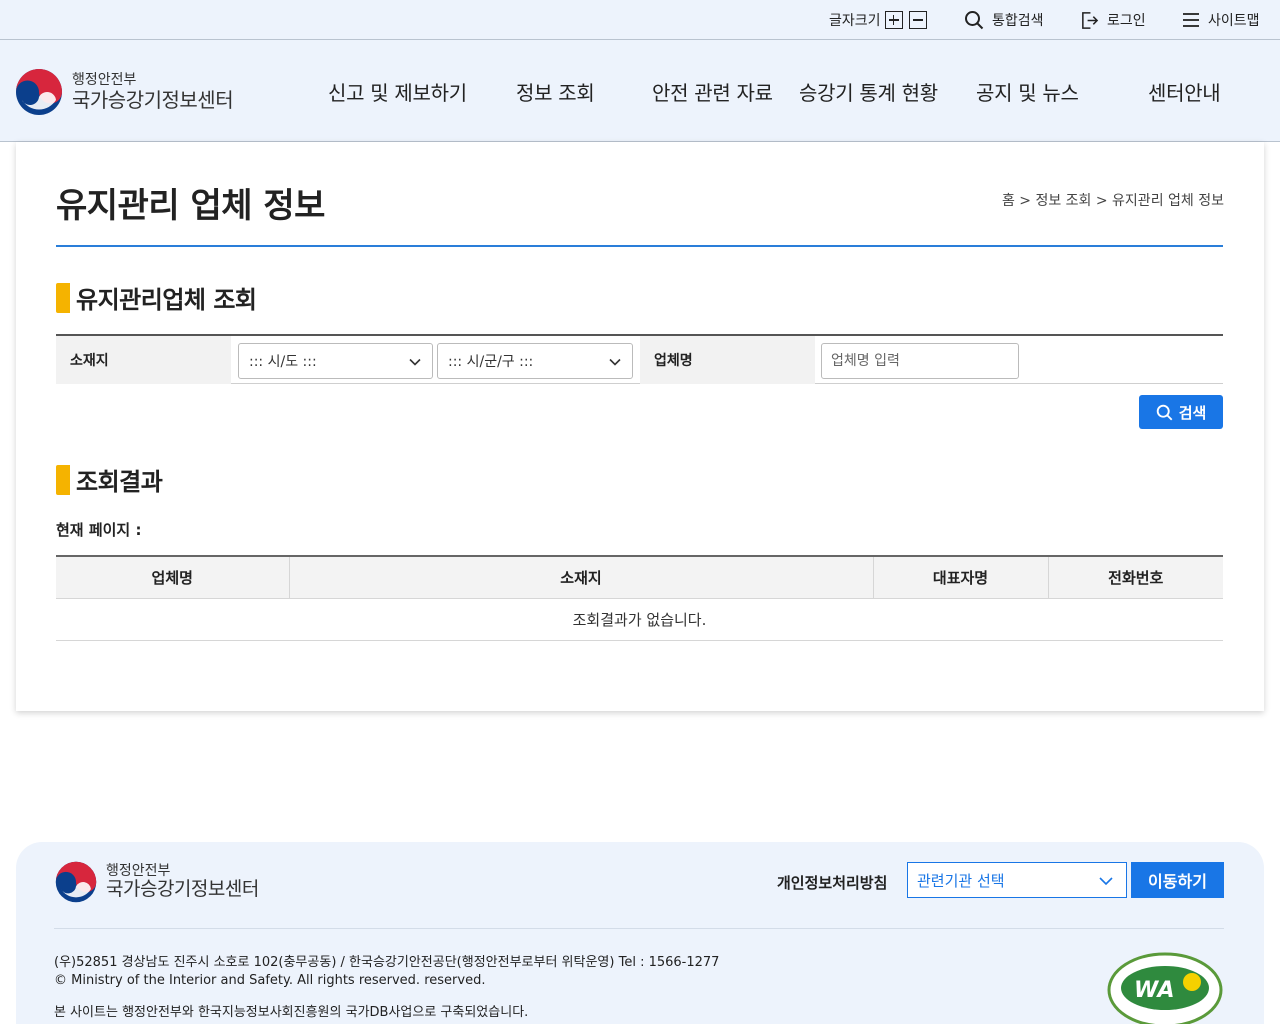  I want to click on results-table: 업체명 소재지 대표자명 전화번호 조회결과가 없습니다., so click(639, 598).